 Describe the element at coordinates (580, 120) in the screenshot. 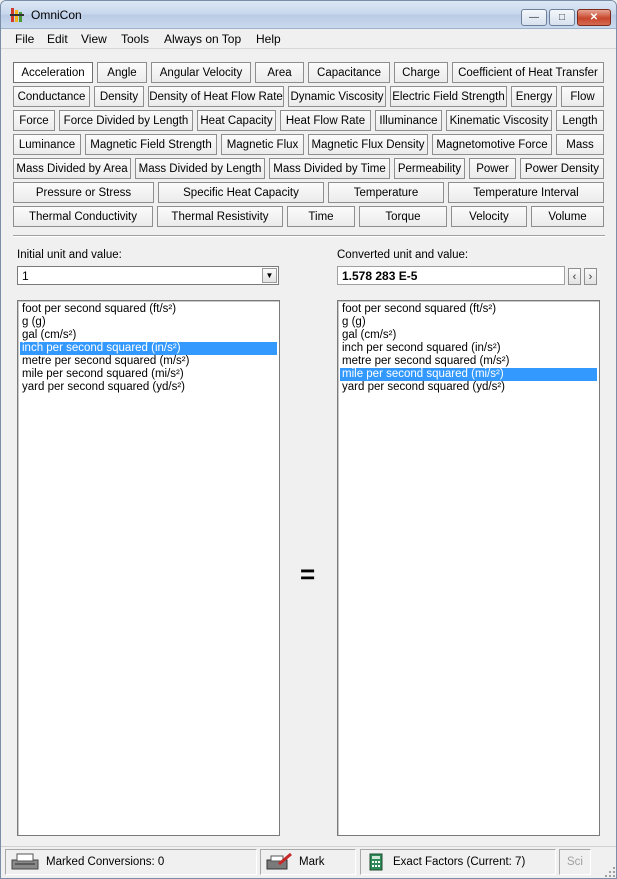

I see `tab-length: Length` at that location.